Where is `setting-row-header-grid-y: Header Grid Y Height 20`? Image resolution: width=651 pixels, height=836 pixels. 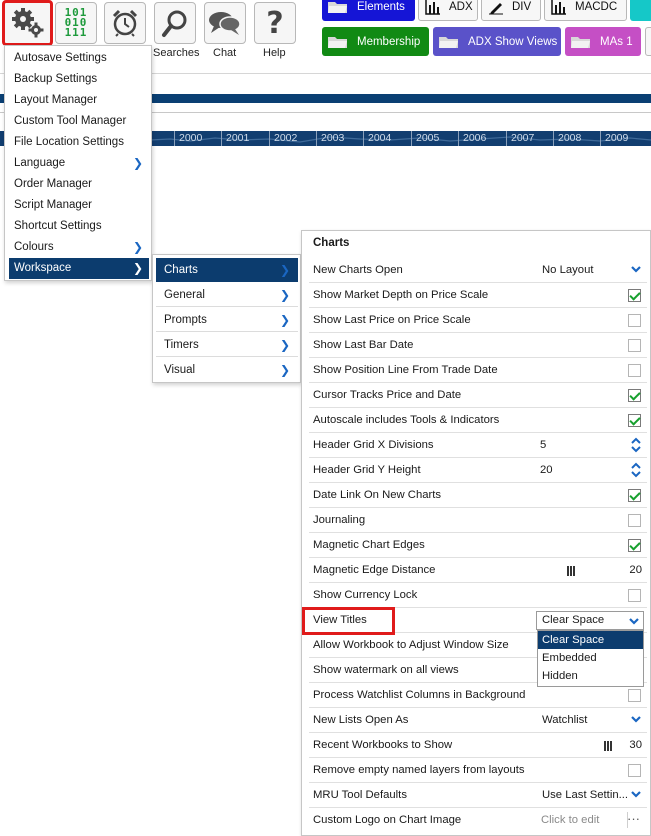 setting-row-header-grid-y: Header Grid Y Height 20 is located at coordinates (478, 470).